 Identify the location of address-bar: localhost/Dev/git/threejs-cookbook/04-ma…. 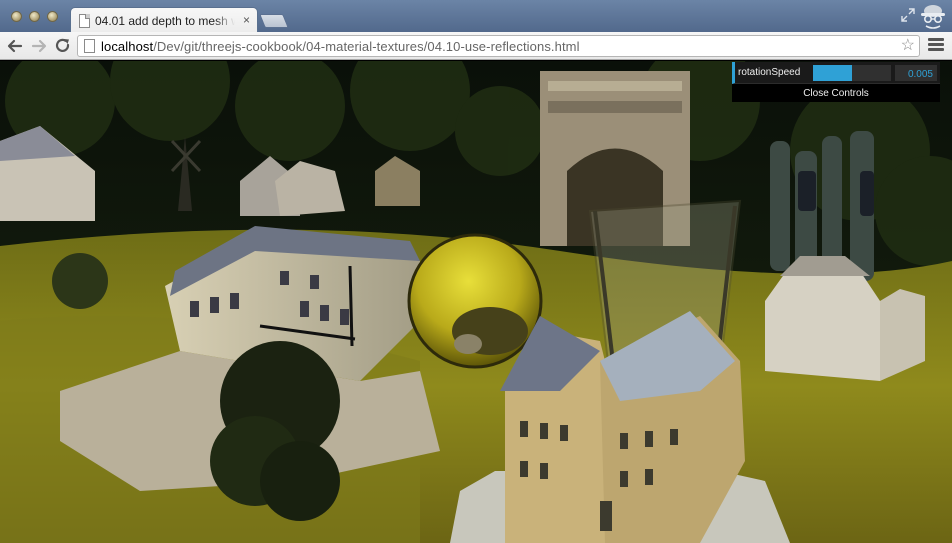
(498, 46).